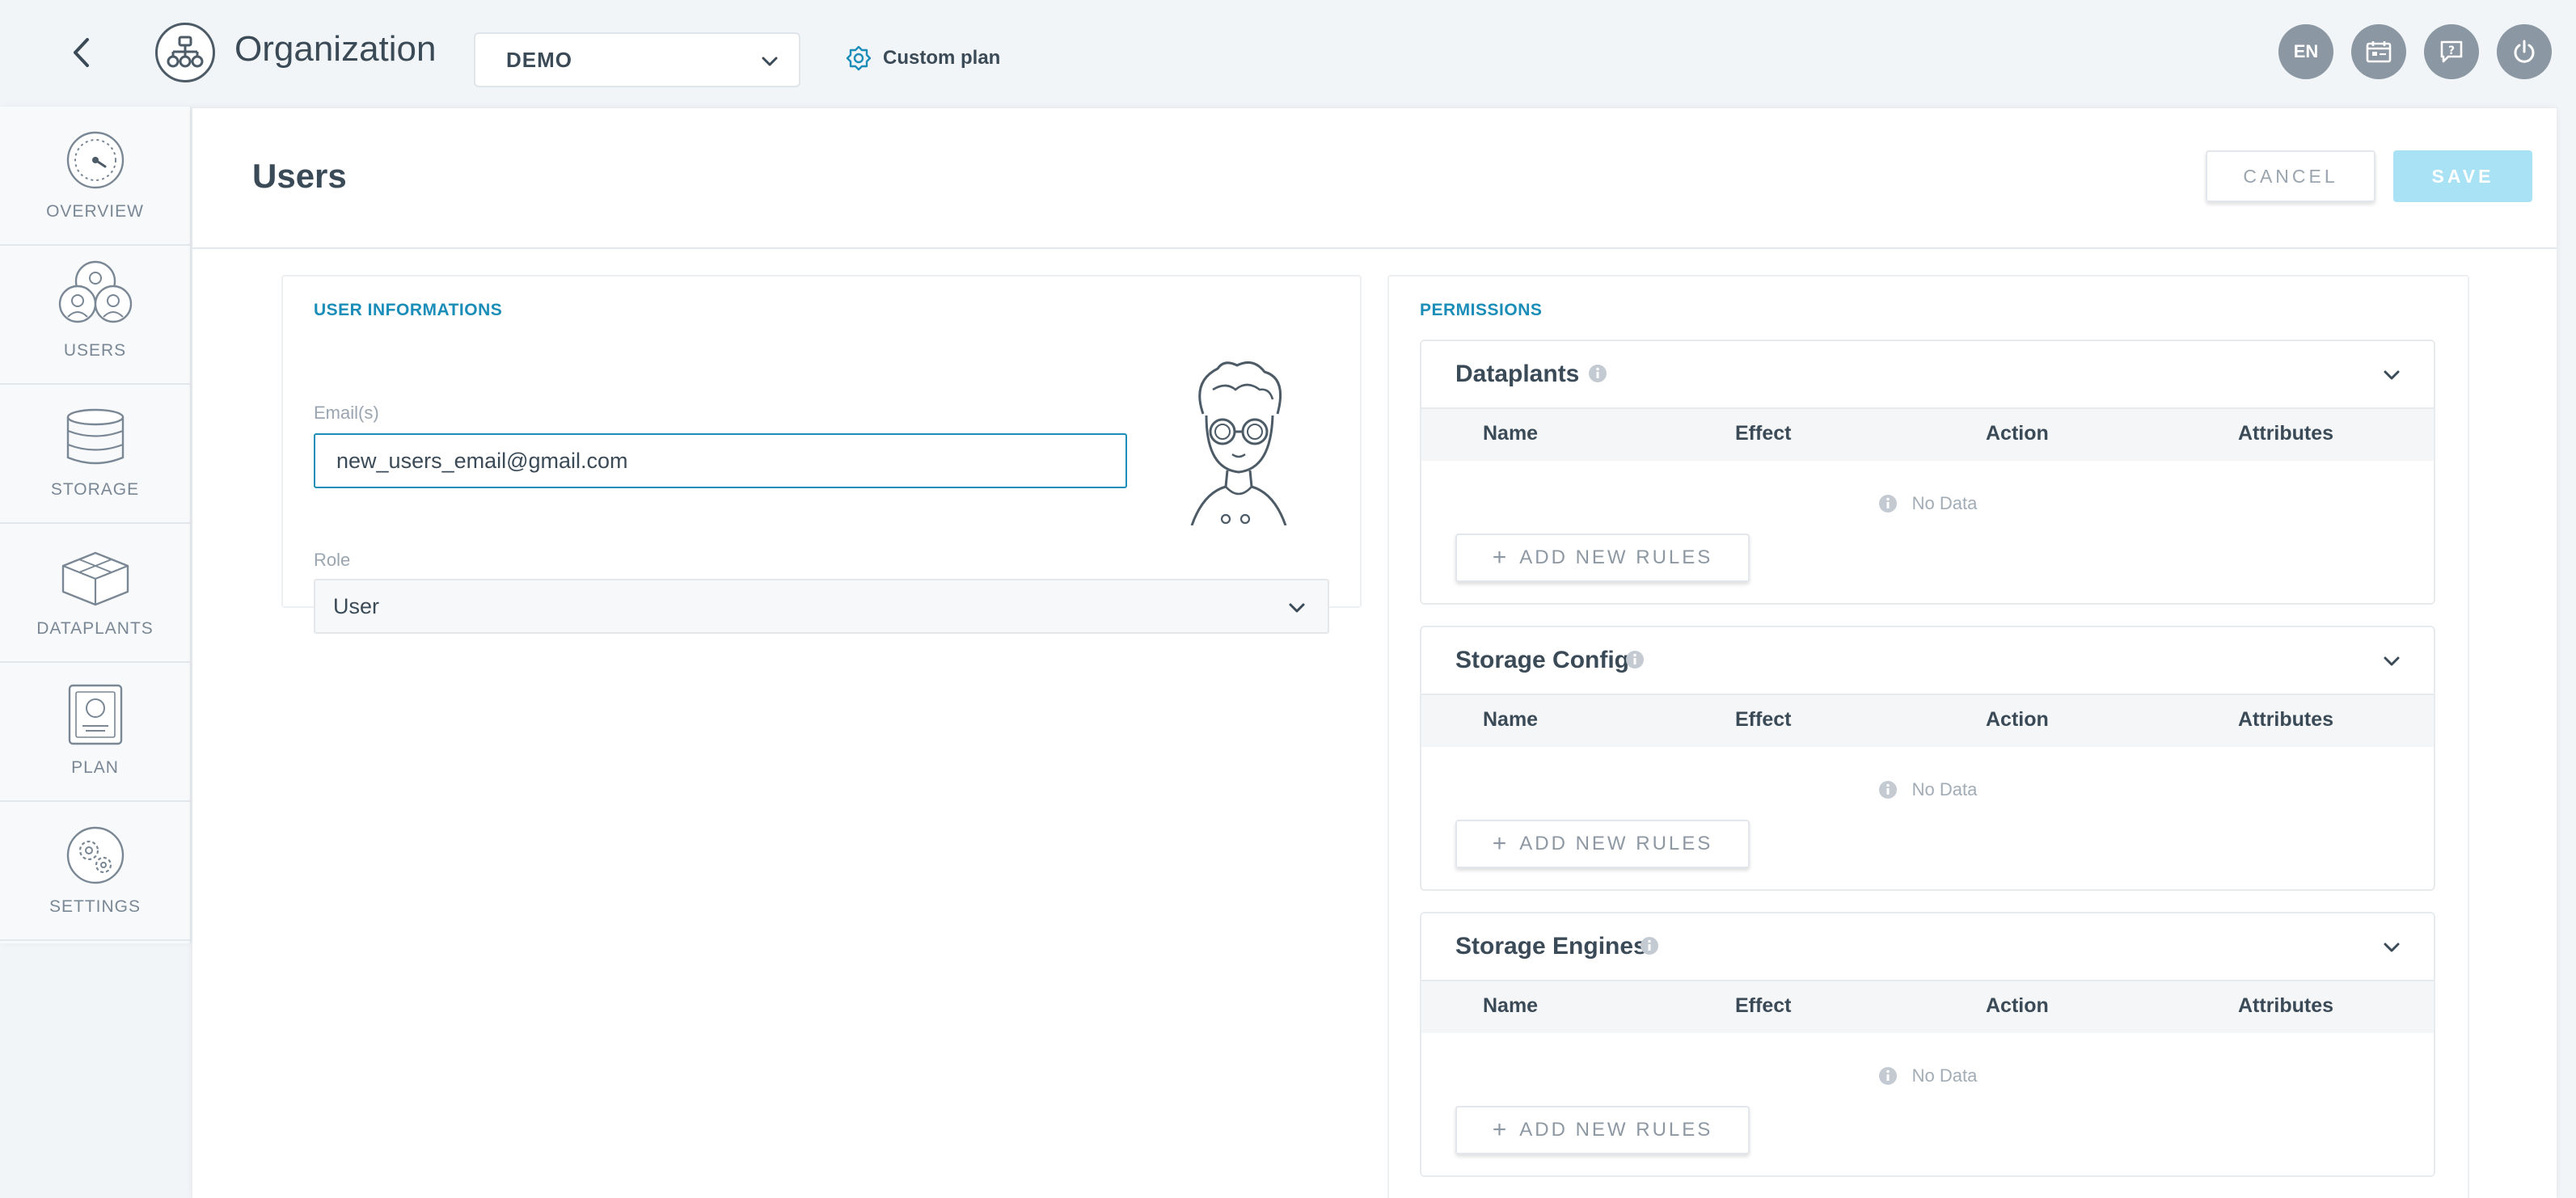 The height and width of the screenshot is (1198, 2576). I want to click on permission-section-header: Storage Config, so click(1927, 661).